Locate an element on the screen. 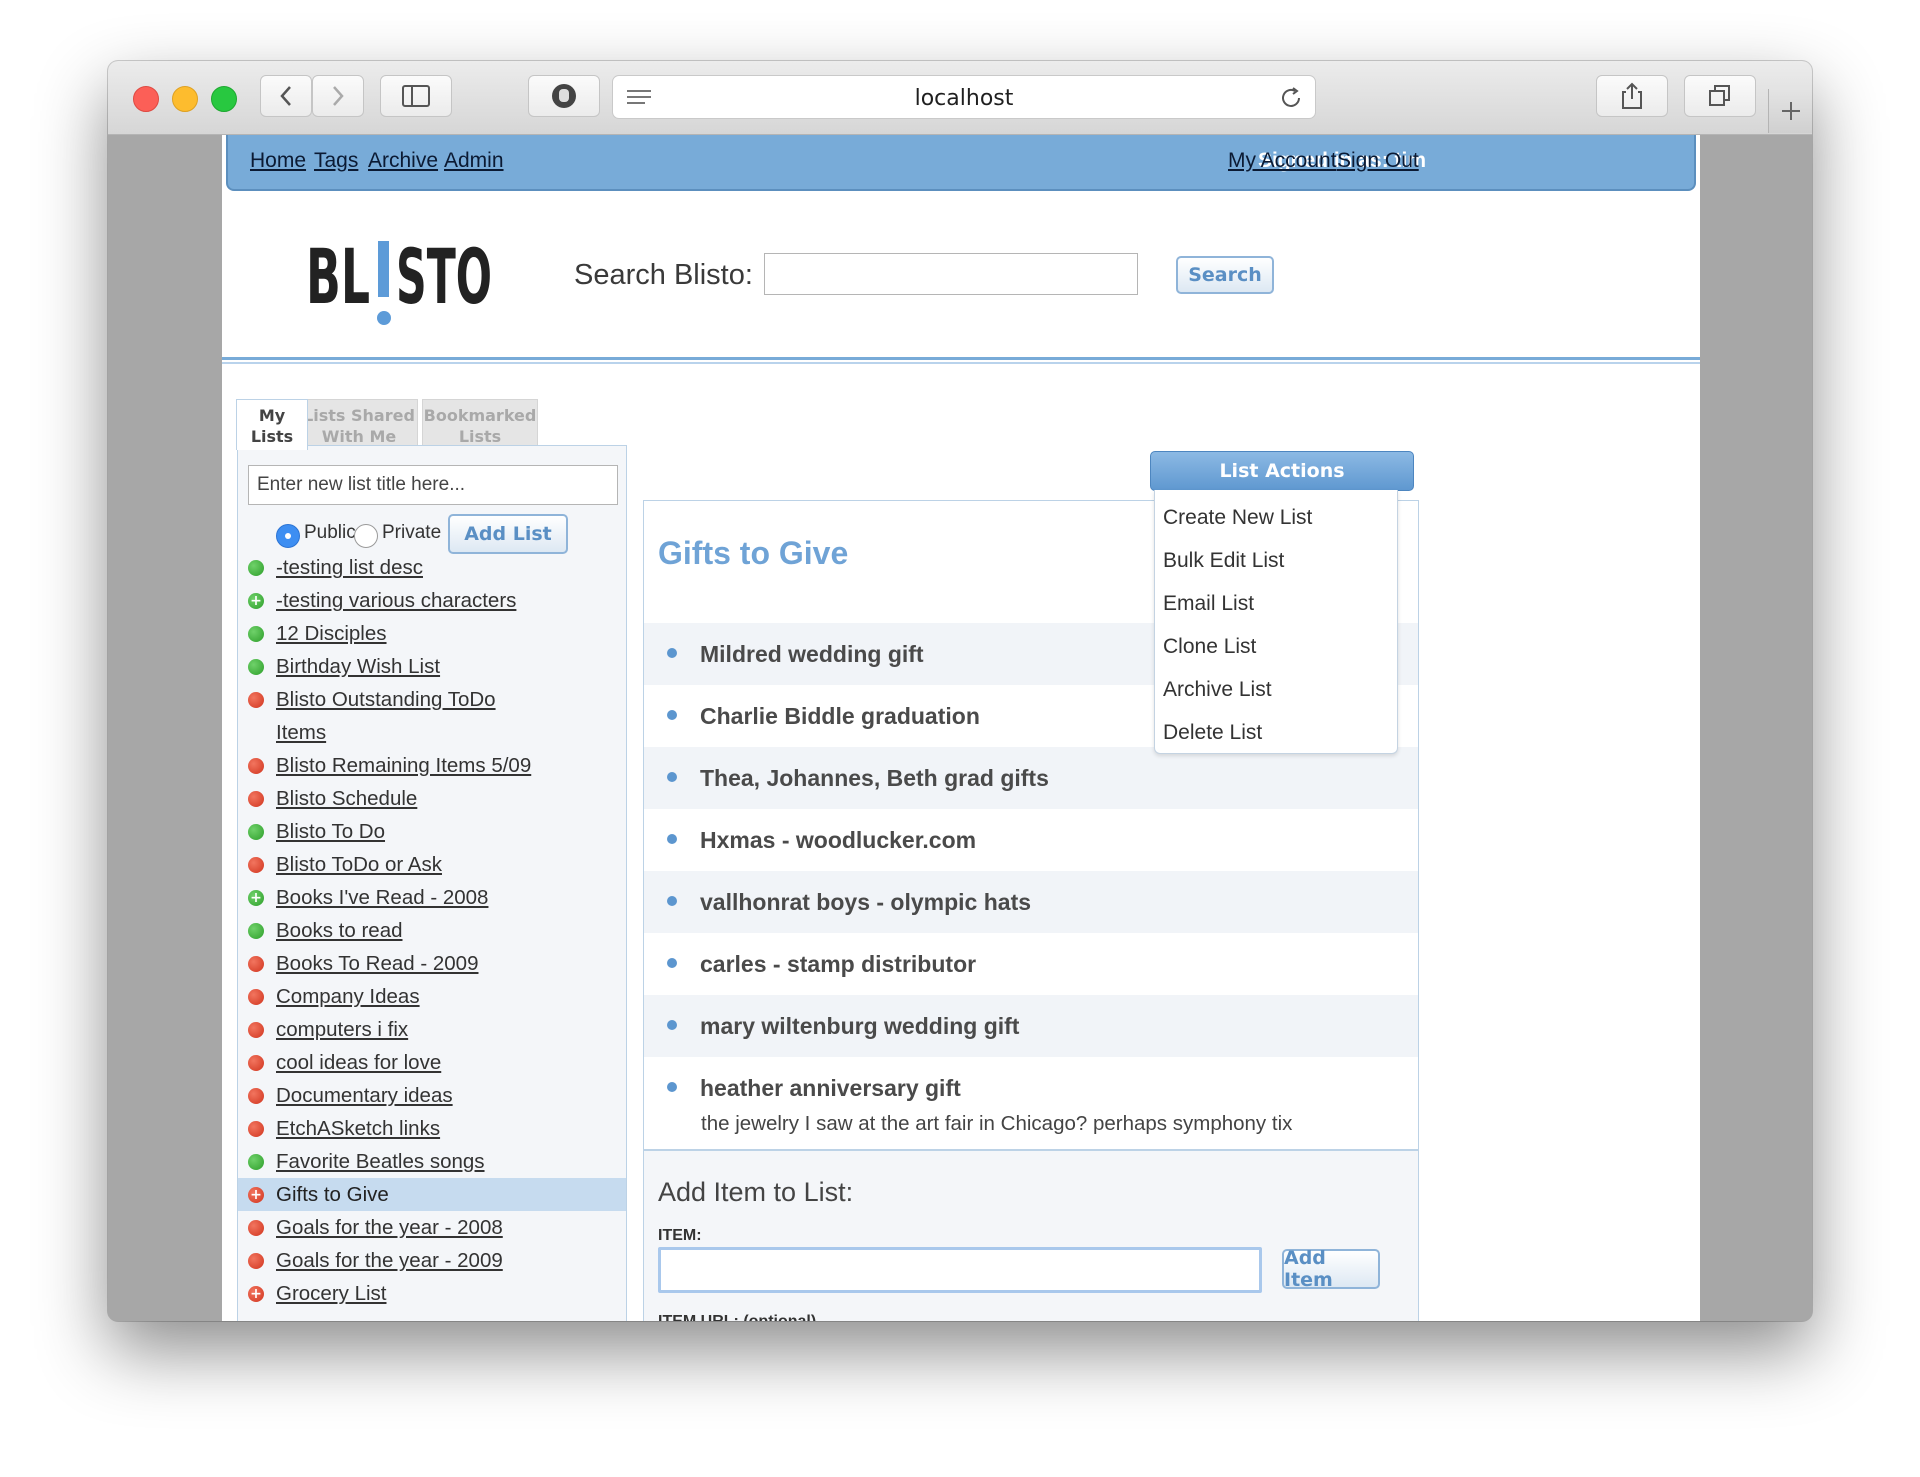 The image size is (1920, 1477). zoom-window-button is located at coordinates (224, 99).